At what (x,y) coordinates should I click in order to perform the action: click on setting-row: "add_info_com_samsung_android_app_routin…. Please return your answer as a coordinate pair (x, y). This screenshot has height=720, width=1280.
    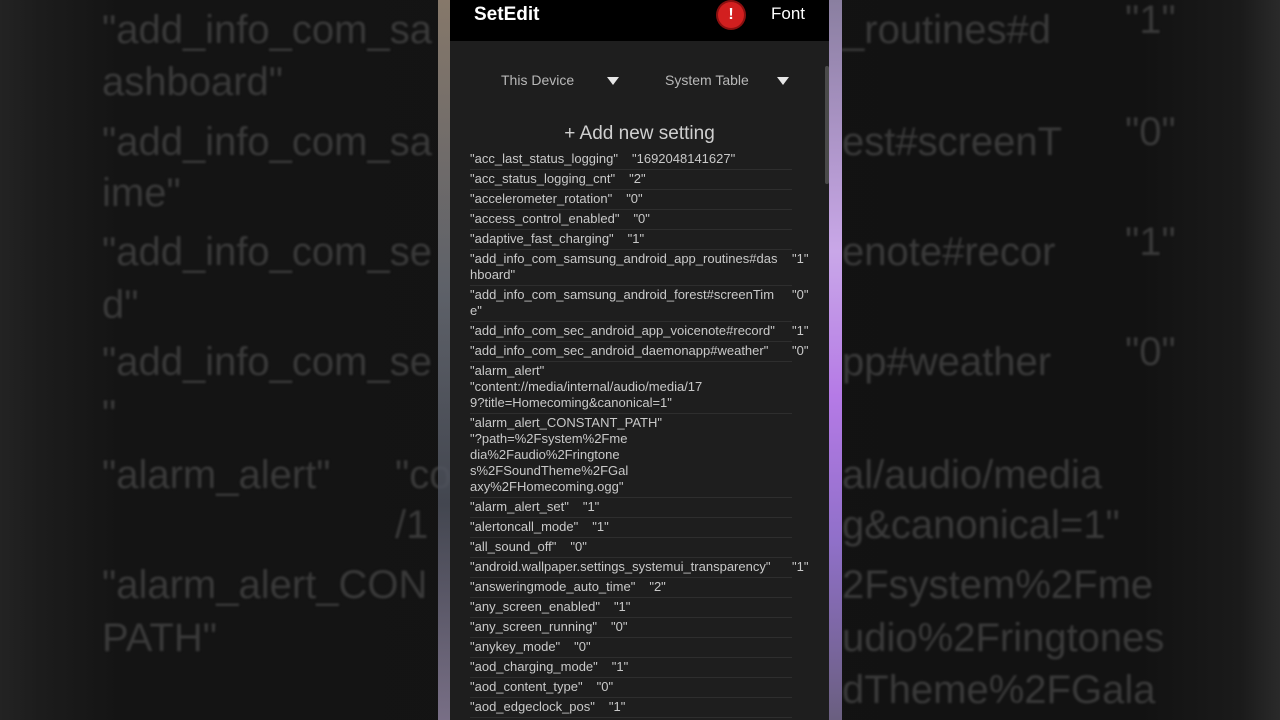
    Looking at the image, I should click on (639, 268).